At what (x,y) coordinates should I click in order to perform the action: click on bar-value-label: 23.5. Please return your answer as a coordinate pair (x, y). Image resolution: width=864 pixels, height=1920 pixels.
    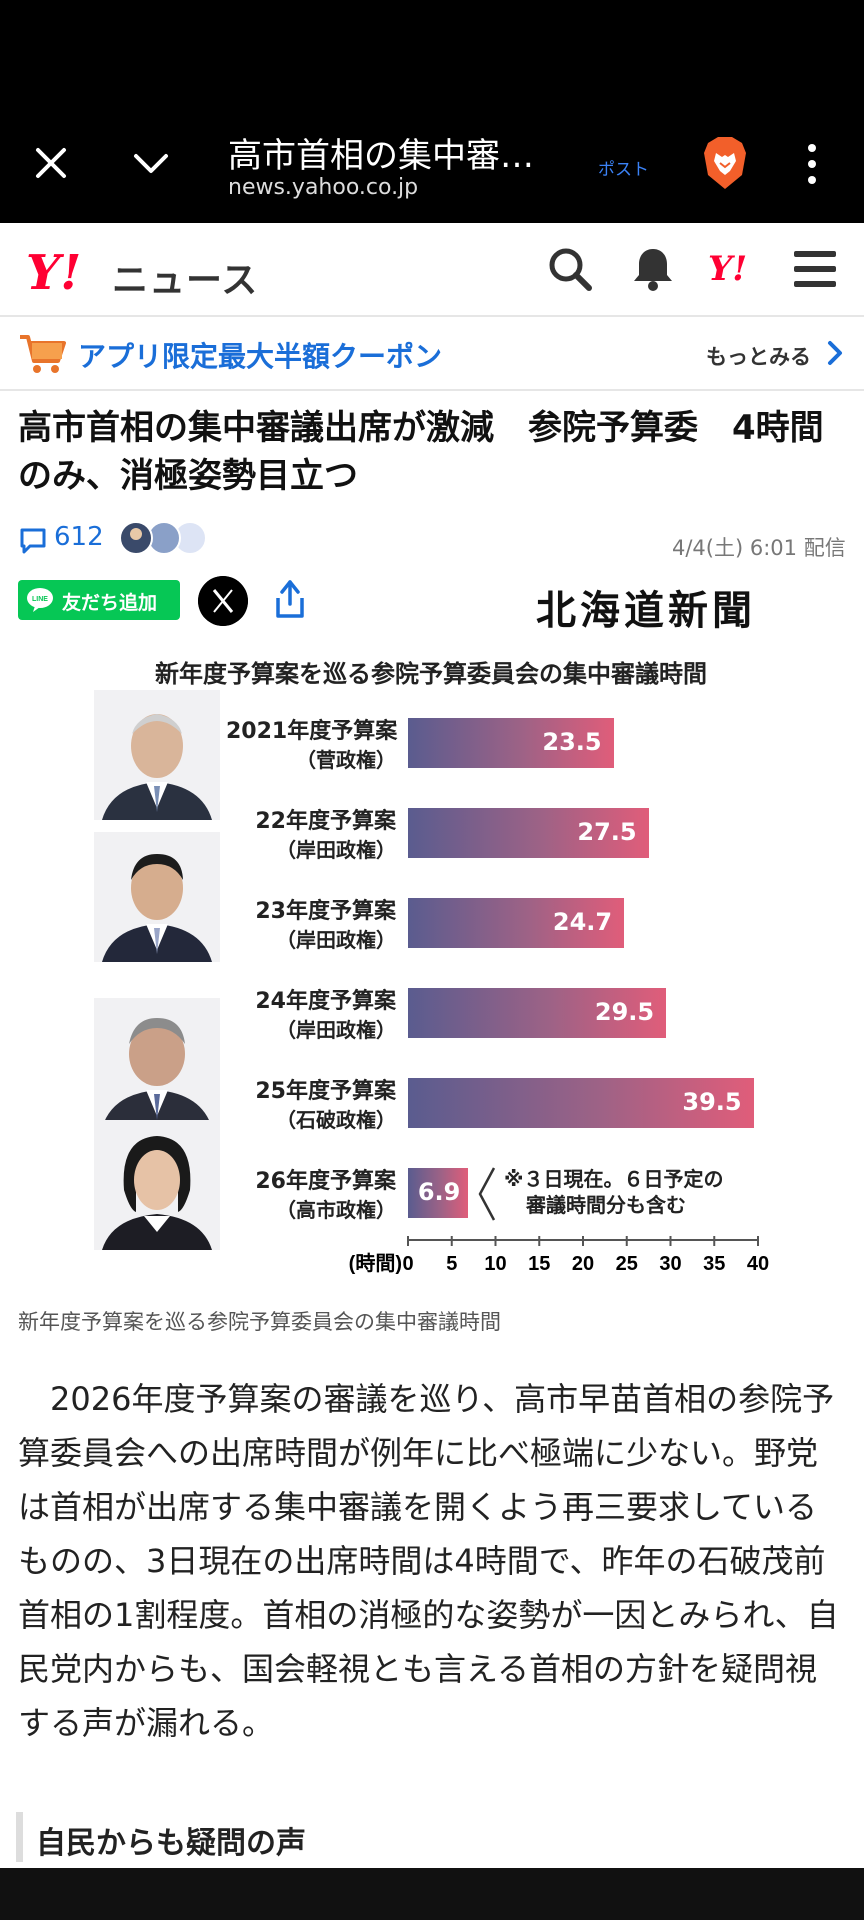
    Looking at the image, I should click on (572, 742).